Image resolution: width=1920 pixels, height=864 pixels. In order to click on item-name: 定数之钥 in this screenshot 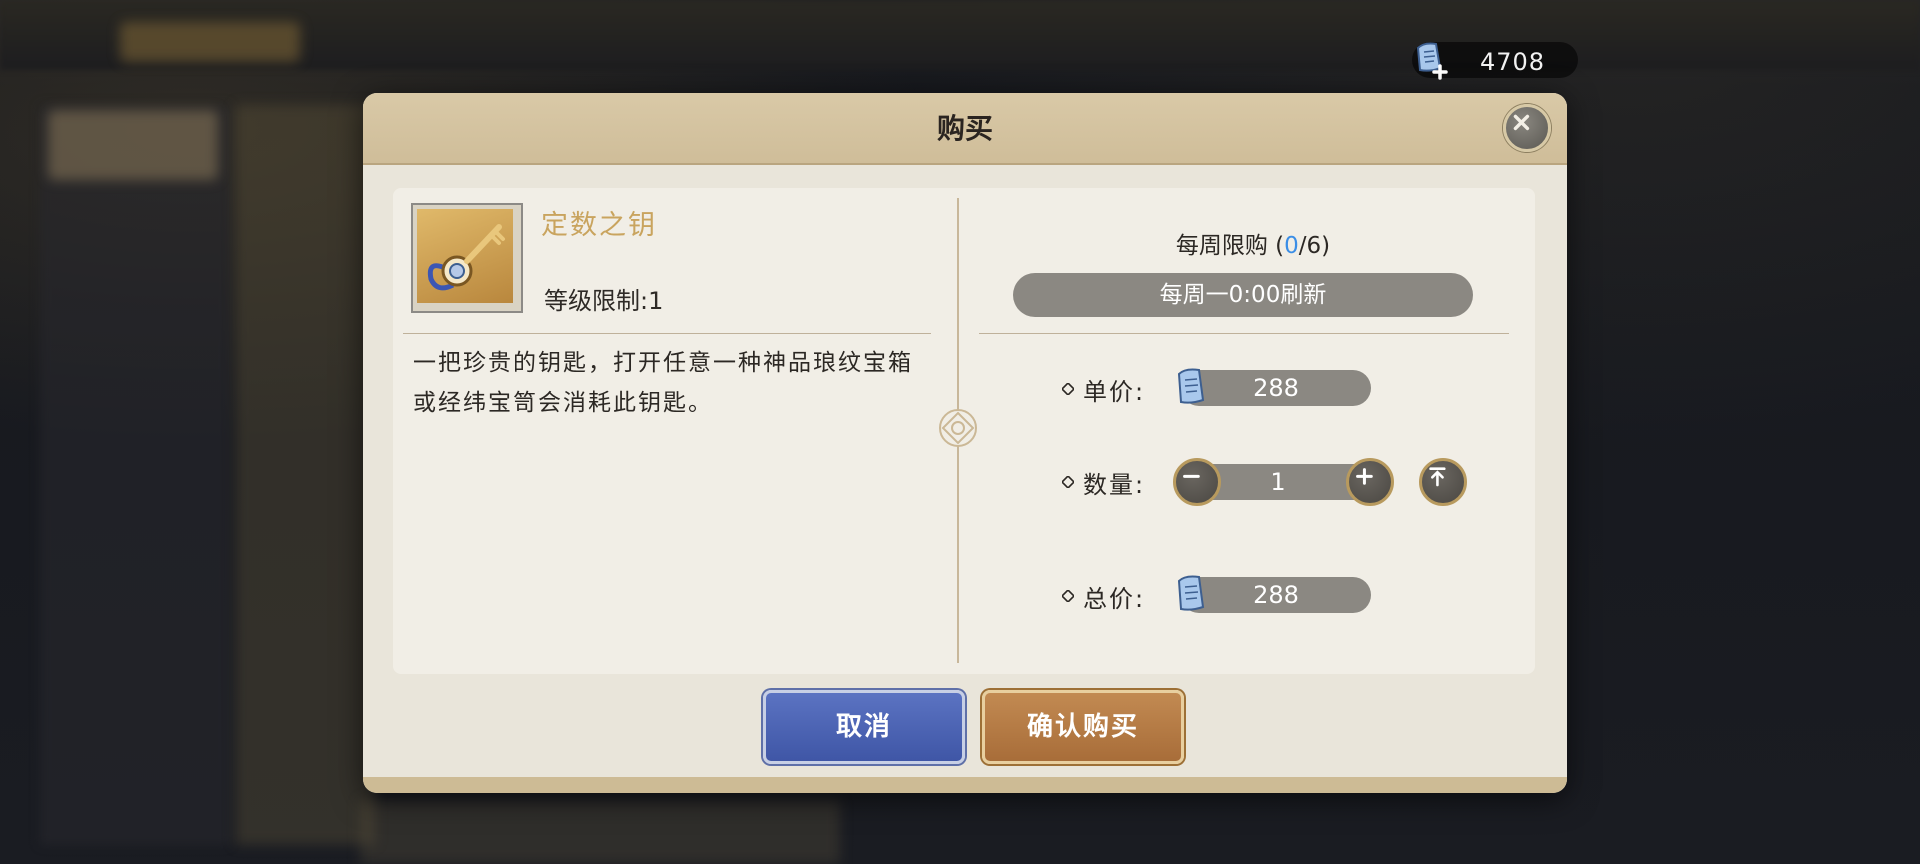, I will do `click(599, 225)`.